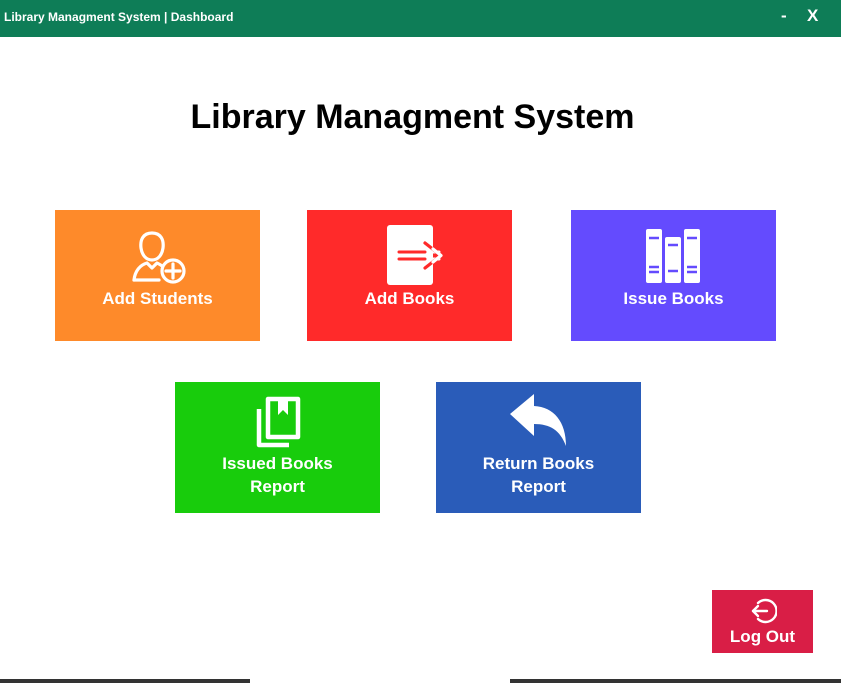  What do you see at coordinates (157, 258) in the screenshot?
I see `add-user-icon` at bounding box center [157, 258].